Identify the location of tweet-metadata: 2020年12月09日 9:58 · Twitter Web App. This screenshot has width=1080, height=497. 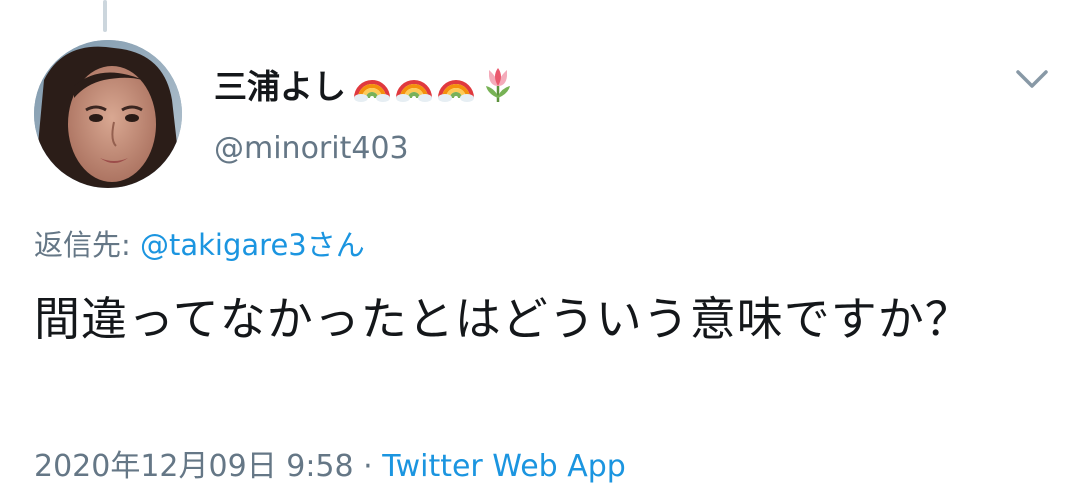
(330, 463).